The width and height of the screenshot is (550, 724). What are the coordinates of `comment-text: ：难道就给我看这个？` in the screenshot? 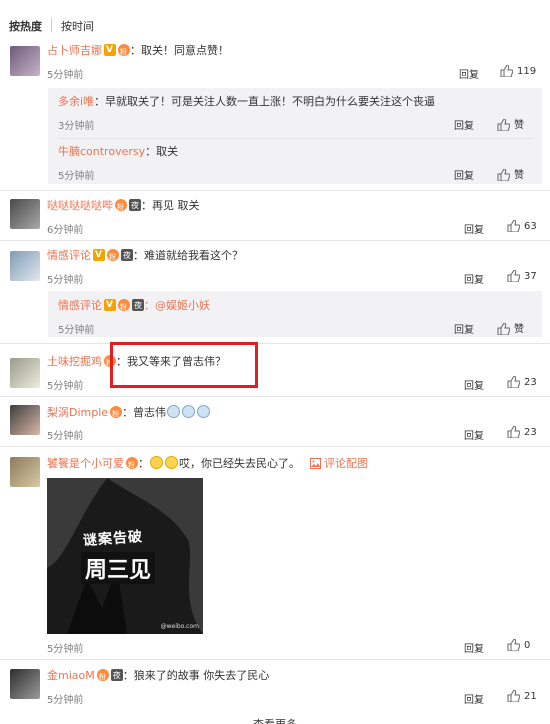 It's located at (188, 255).